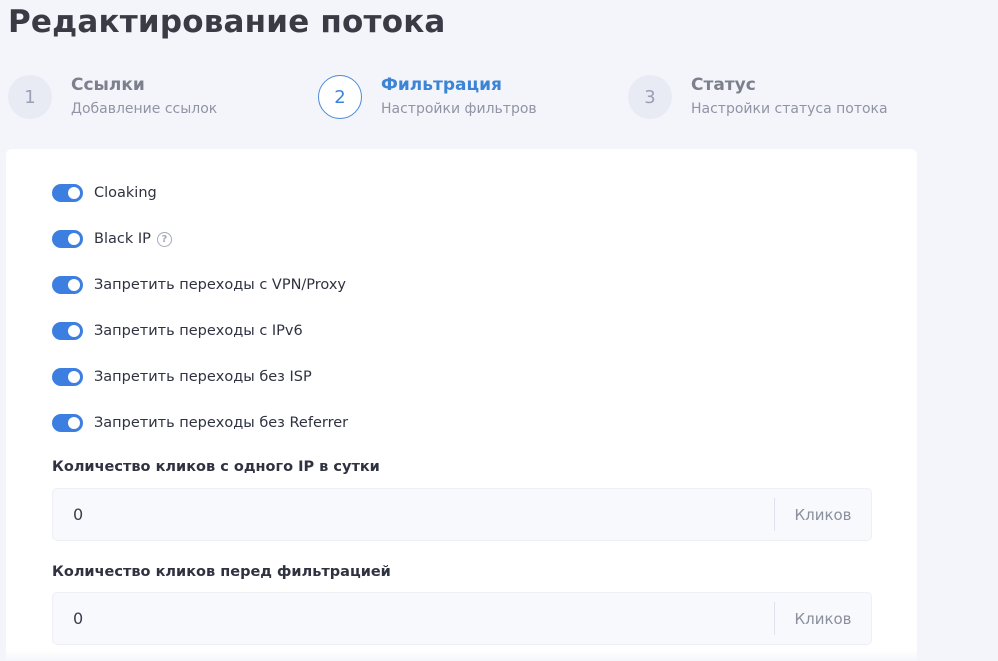 The width and height of the screenshot is (998, 661). What do you see at coordinates (30, 97) in the screenshot?
I see `step-number: 1` at bounding box center [30, 97].